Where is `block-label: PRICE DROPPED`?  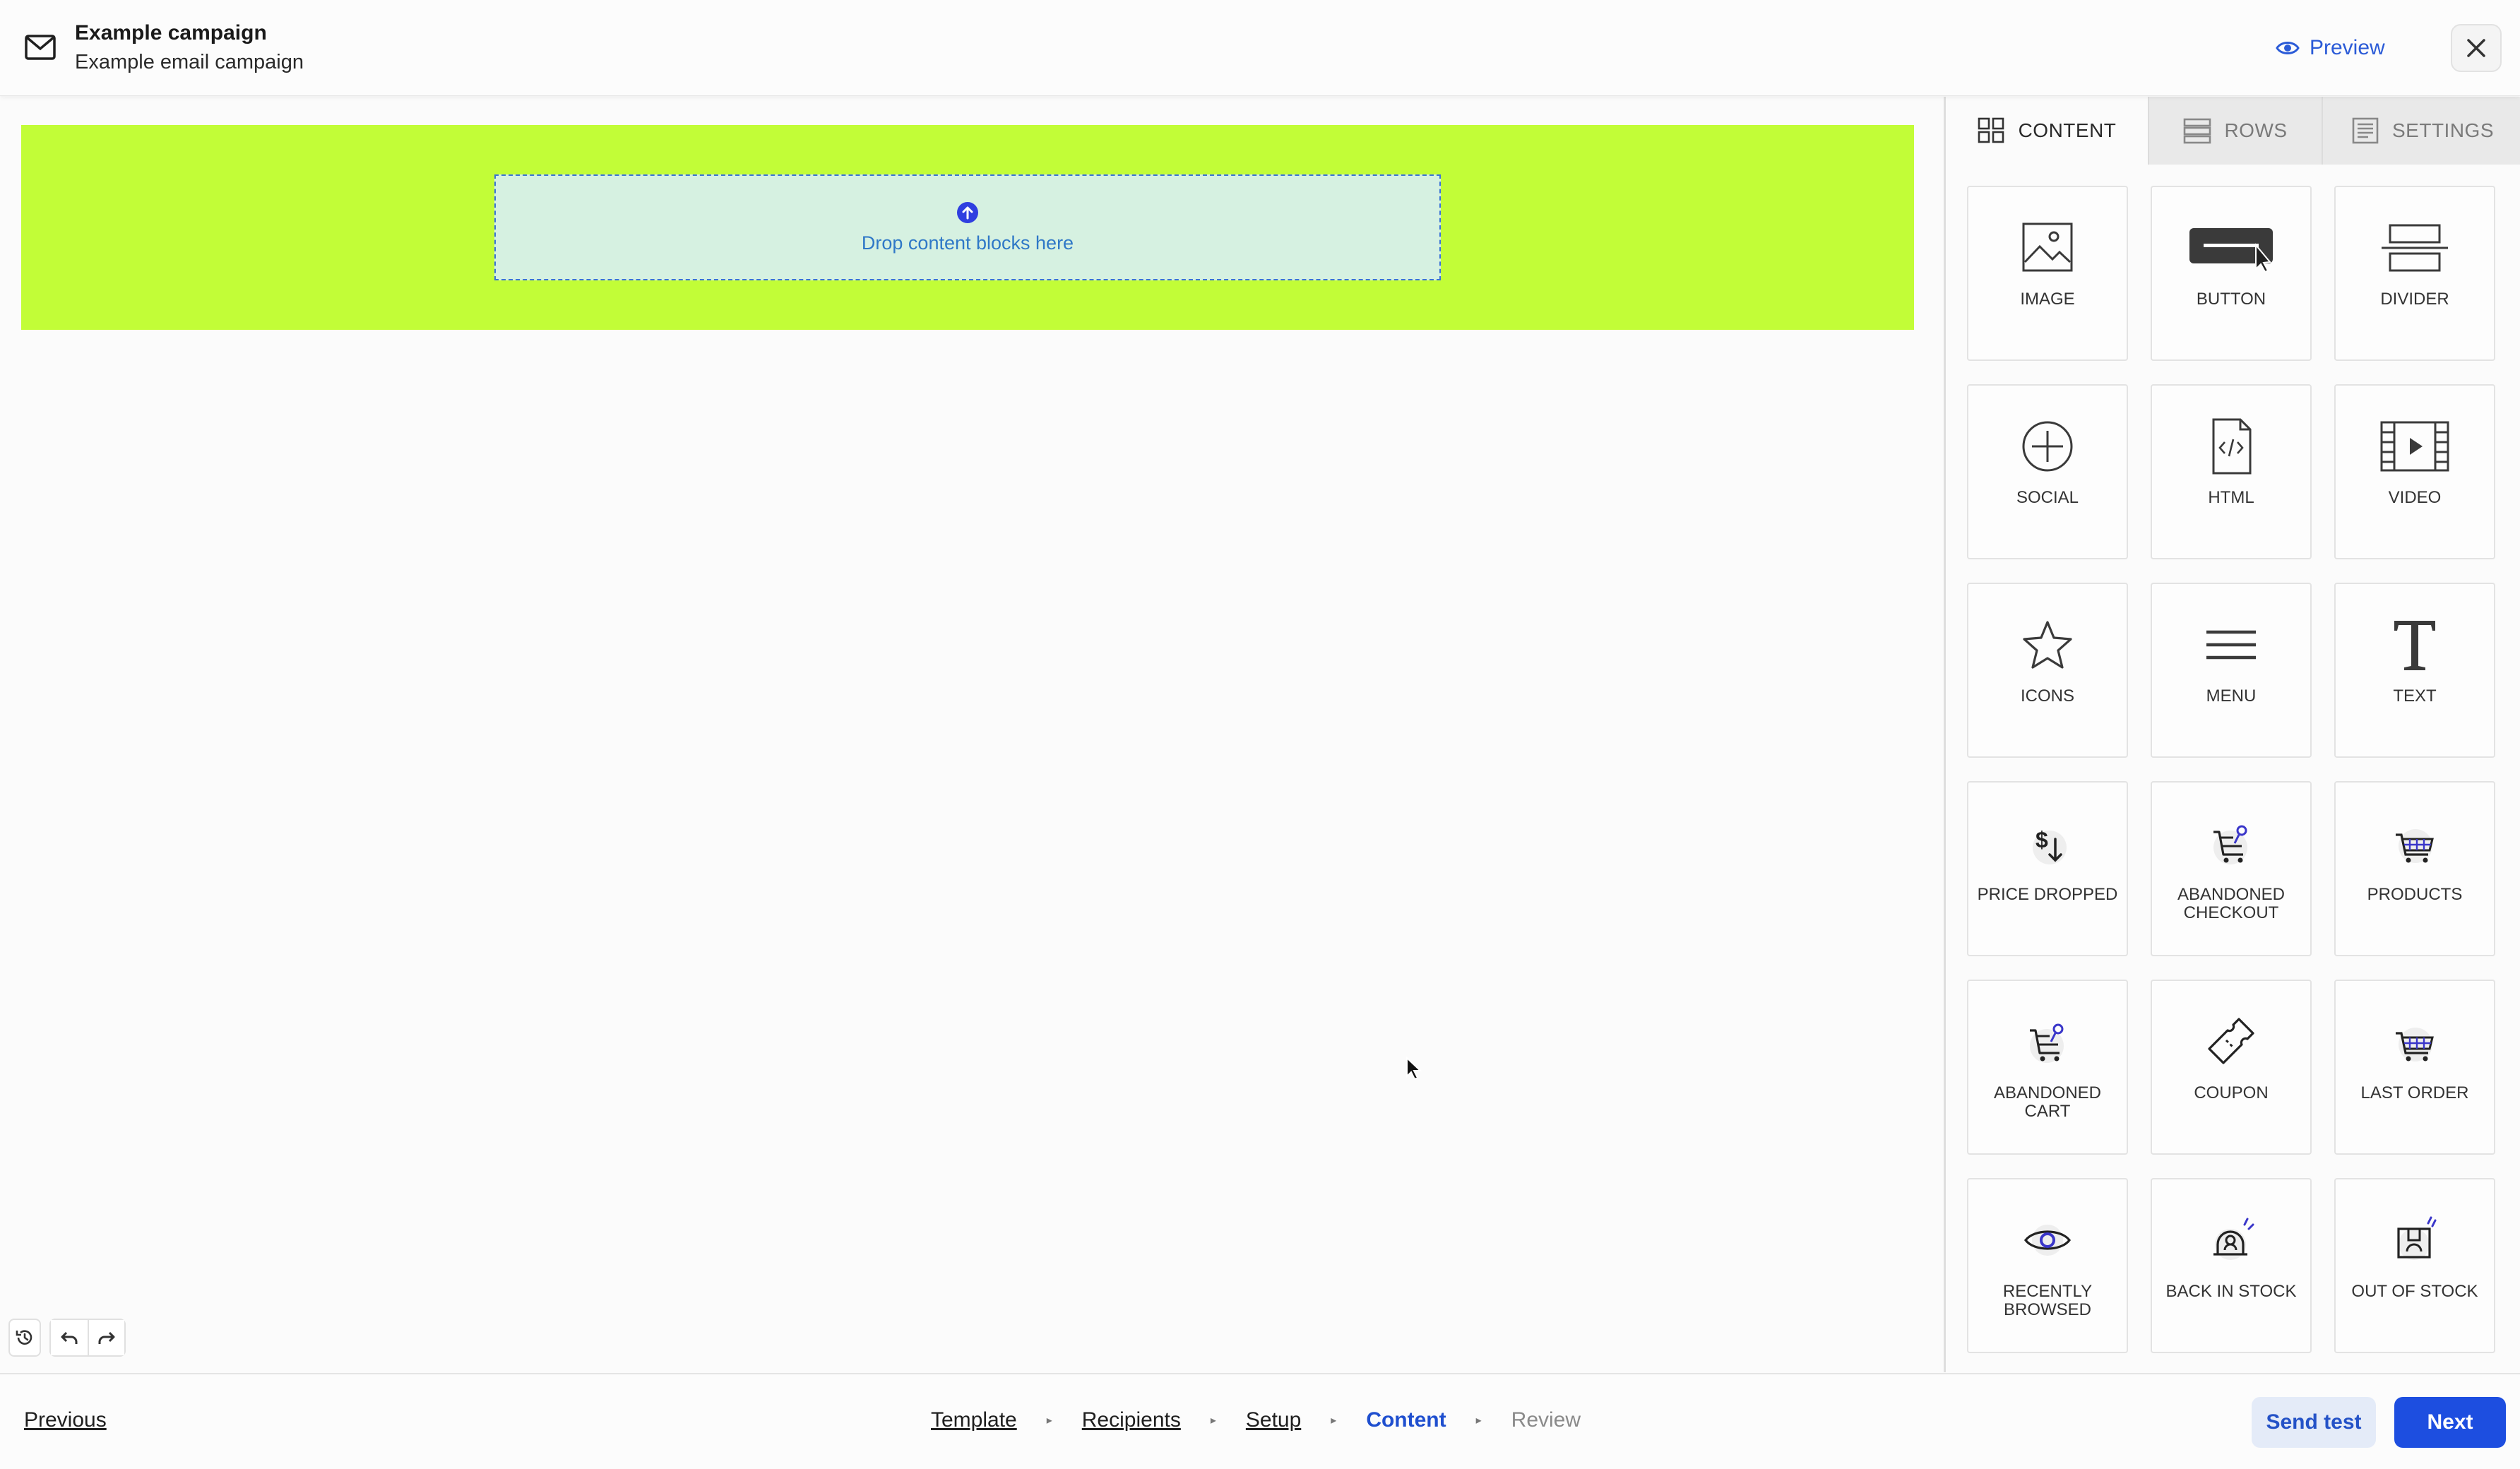 block-label: PRICE DROPPED is located at coordinates (2048, 894).